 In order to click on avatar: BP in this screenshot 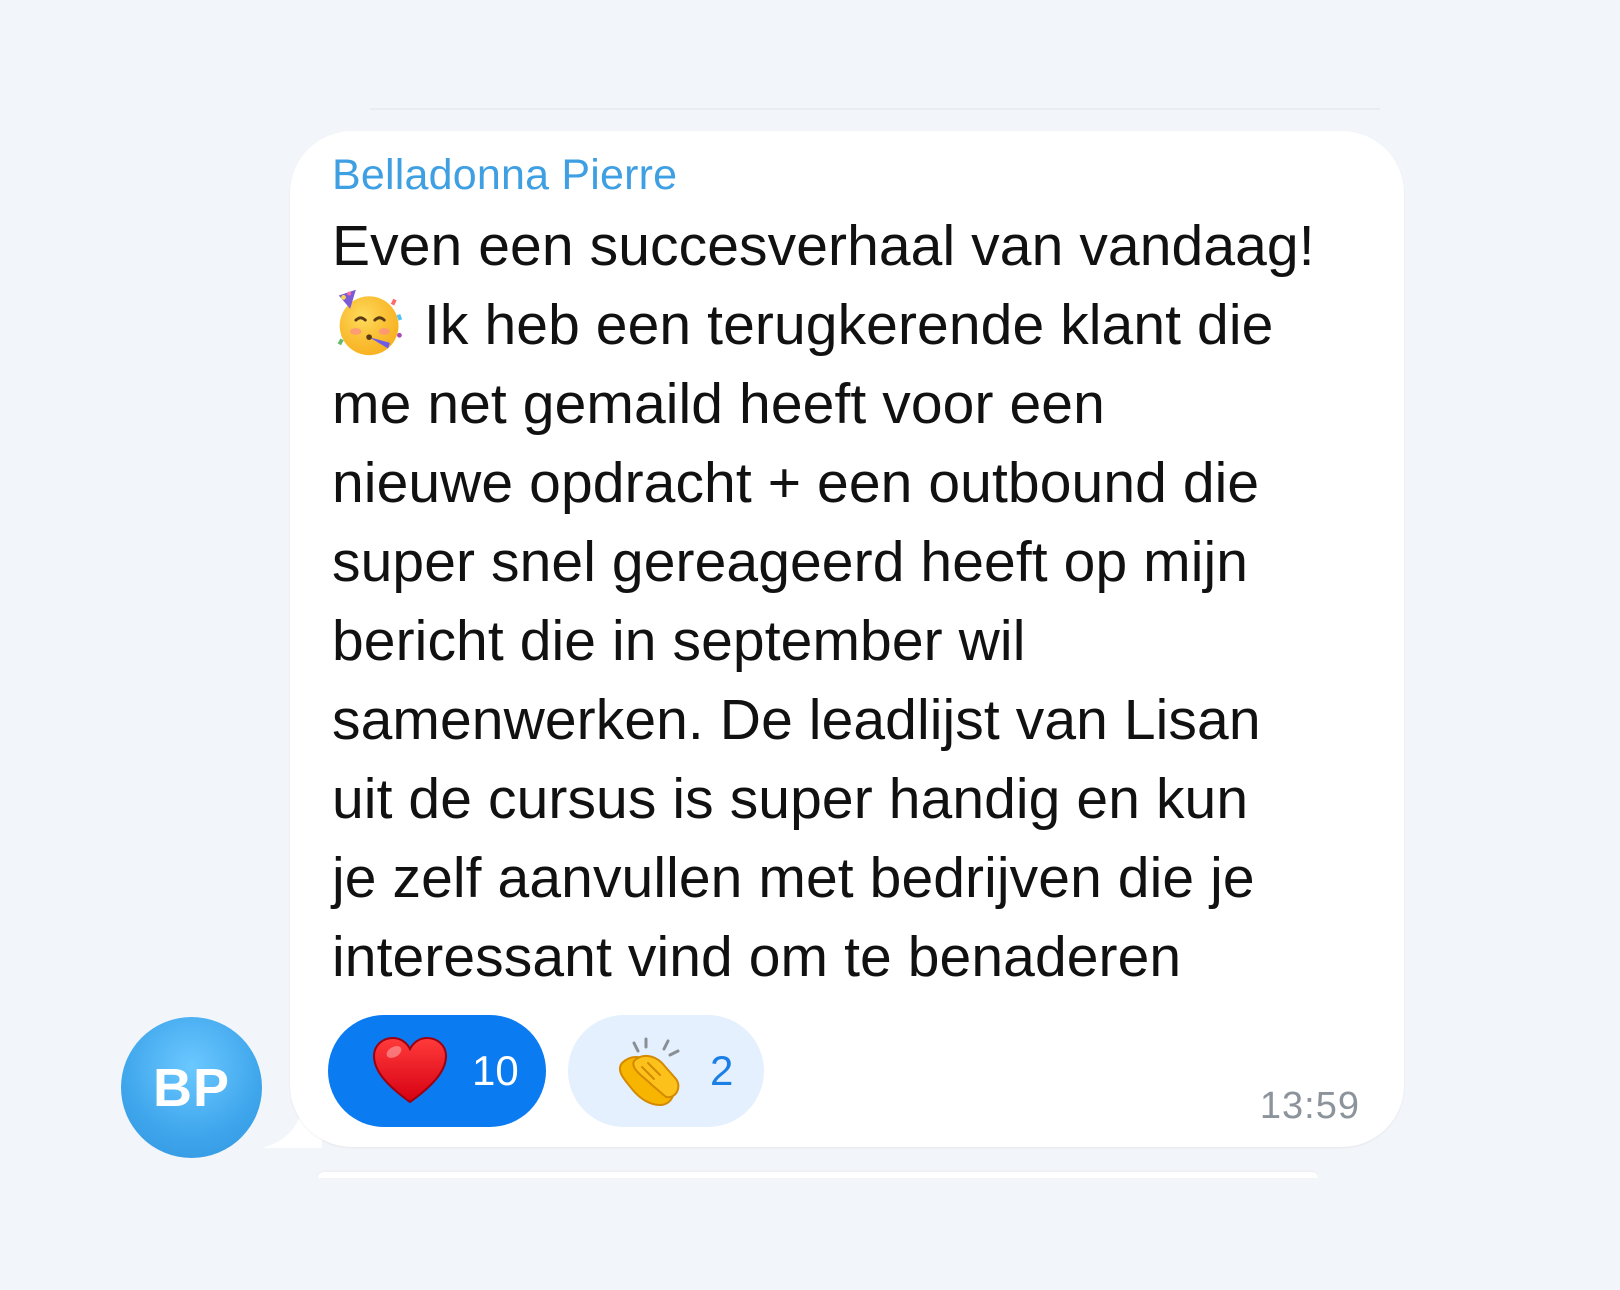, I will do `click(191, 1087)`.